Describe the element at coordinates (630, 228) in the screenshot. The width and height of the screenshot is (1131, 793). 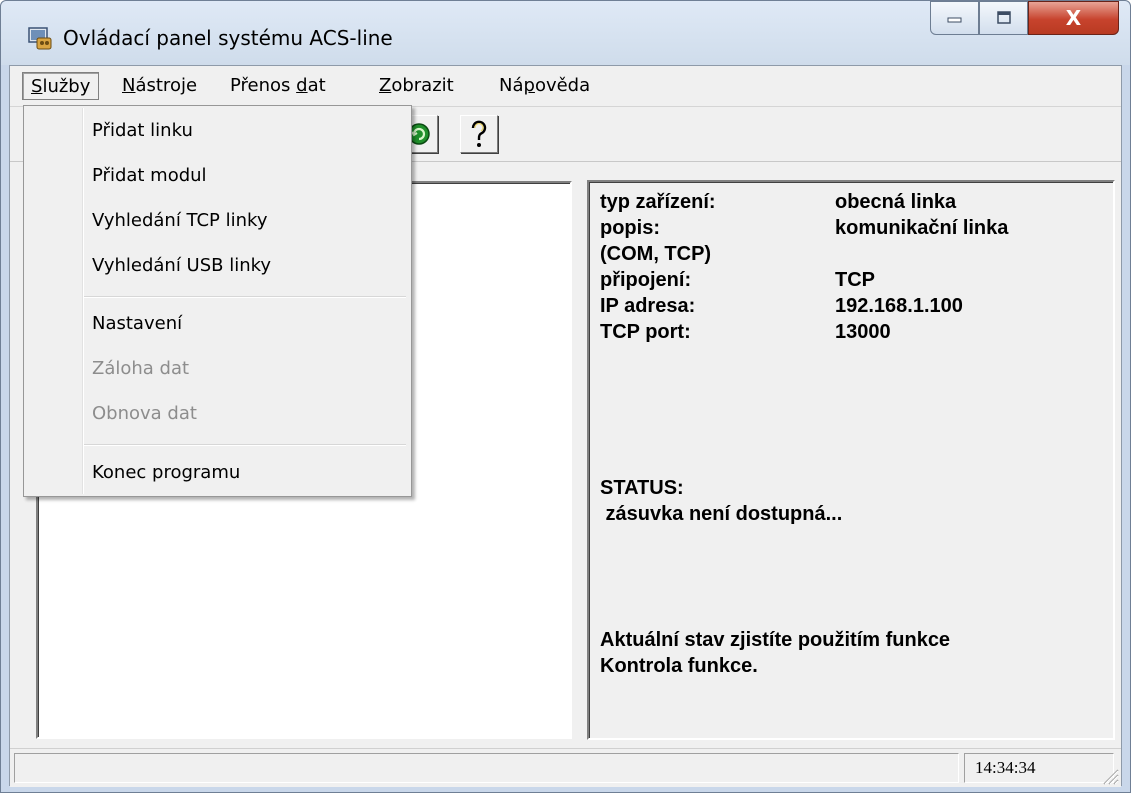
I see `description-label: popis:` at that location.